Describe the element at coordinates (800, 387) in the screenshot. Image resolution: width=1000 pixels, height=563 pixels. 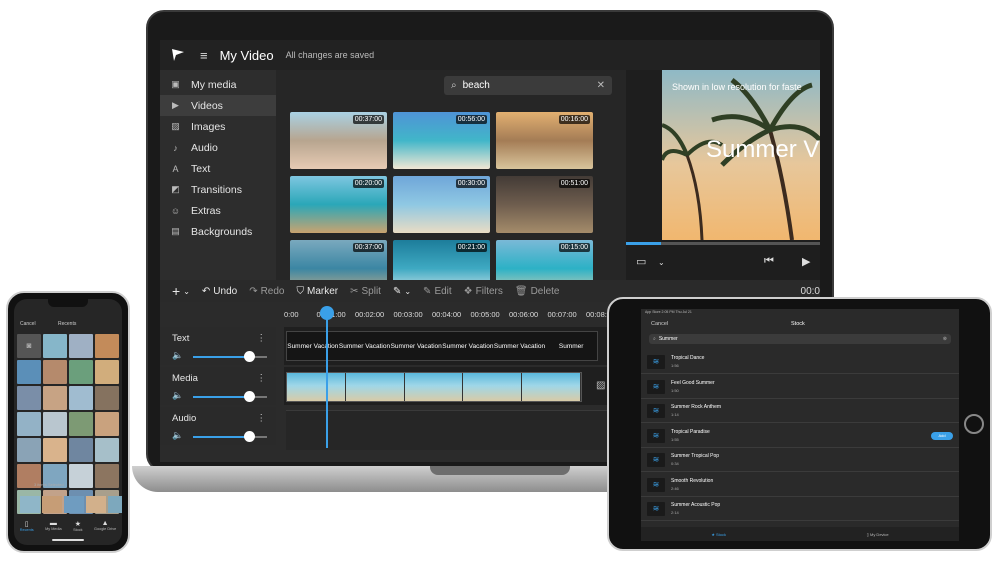
I see `tablet-track-row: ≋ Feel Good Summer 1:50` at that location.